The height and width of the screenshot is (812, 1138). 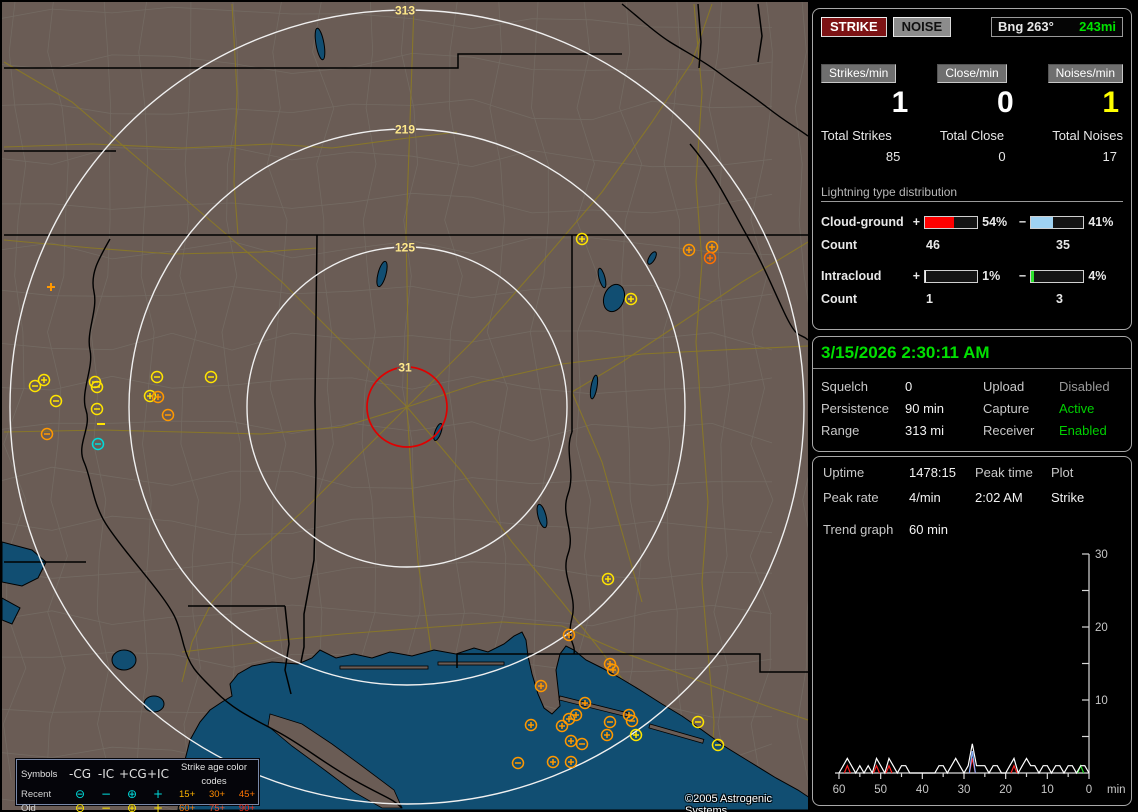 What do you see at coordinates (1002, 156) in the screenshot?
I see `total-close-value: 0` at bounding box center [1002, 156].